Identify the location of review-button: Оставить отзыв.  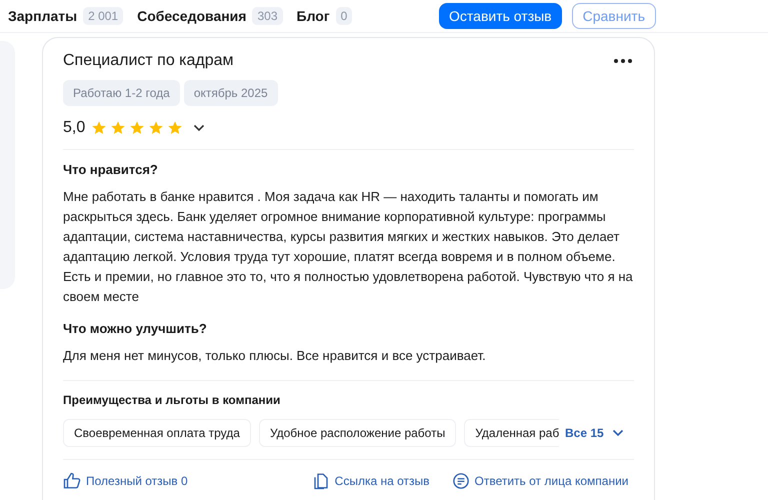
(500, 16).